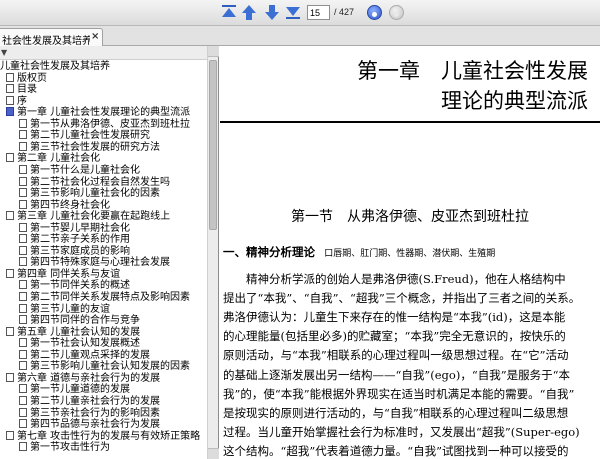 Image resolution: width=600 pixels, height=459 pixels. I want to click on first-page-button, so click(229, 12).